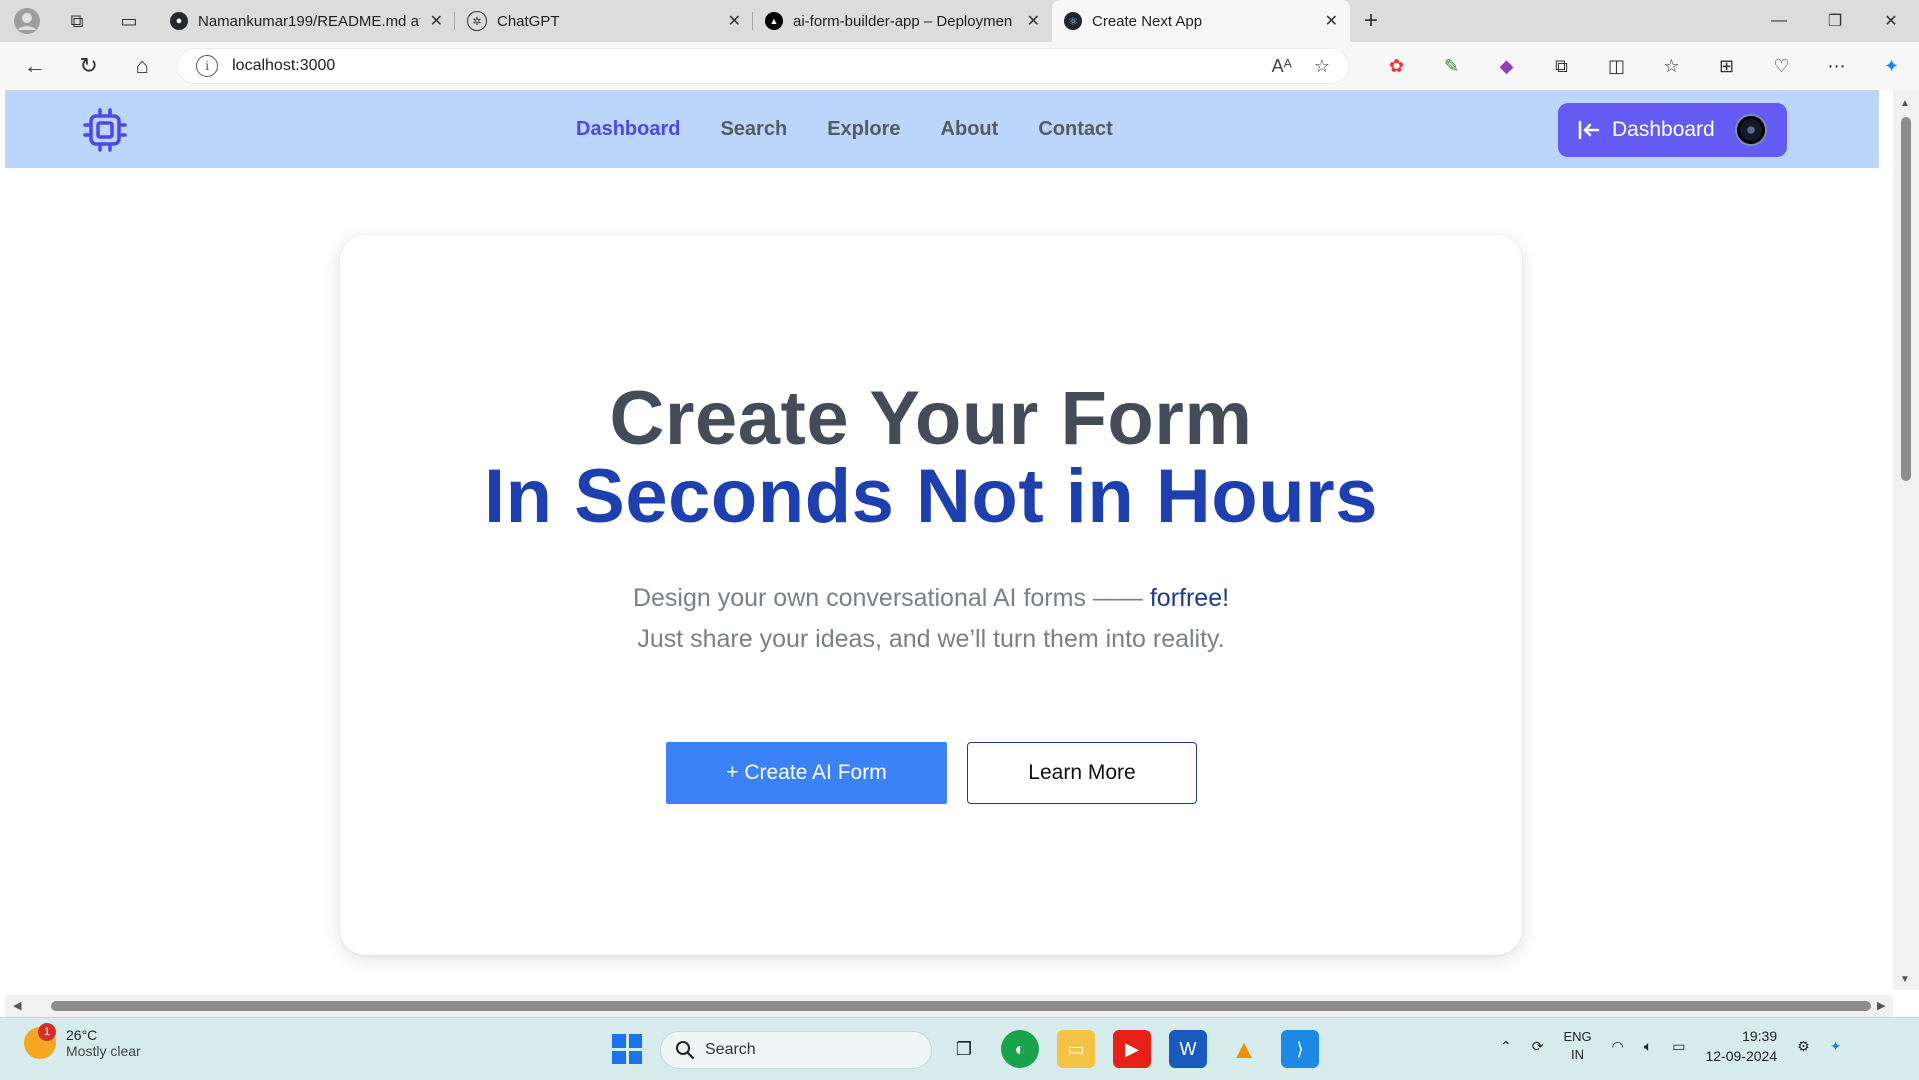  Describe the element at coordinates (1282, 66) in the screenshot. I see `read-aloud-icon: Aᴬ` at that location.